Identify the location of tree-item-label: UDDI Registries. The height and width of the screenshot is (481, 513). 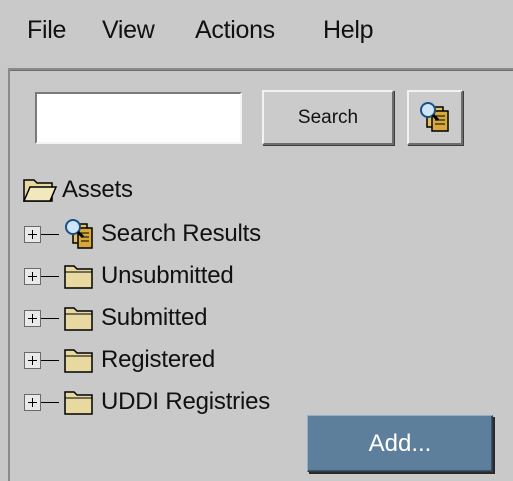
(186, 401).